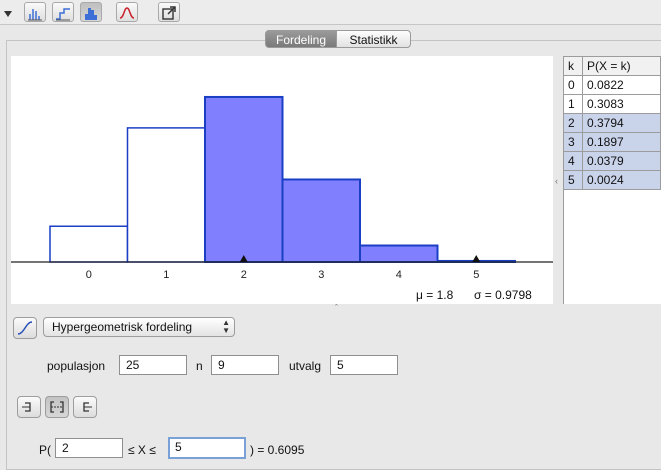 Image resolution: width=661 pixels, height=470 pixels. What do you see at coordinates (305, 366) in the screenshot?
I see `sample-label: utvalg` at bounding box center [305, 366].